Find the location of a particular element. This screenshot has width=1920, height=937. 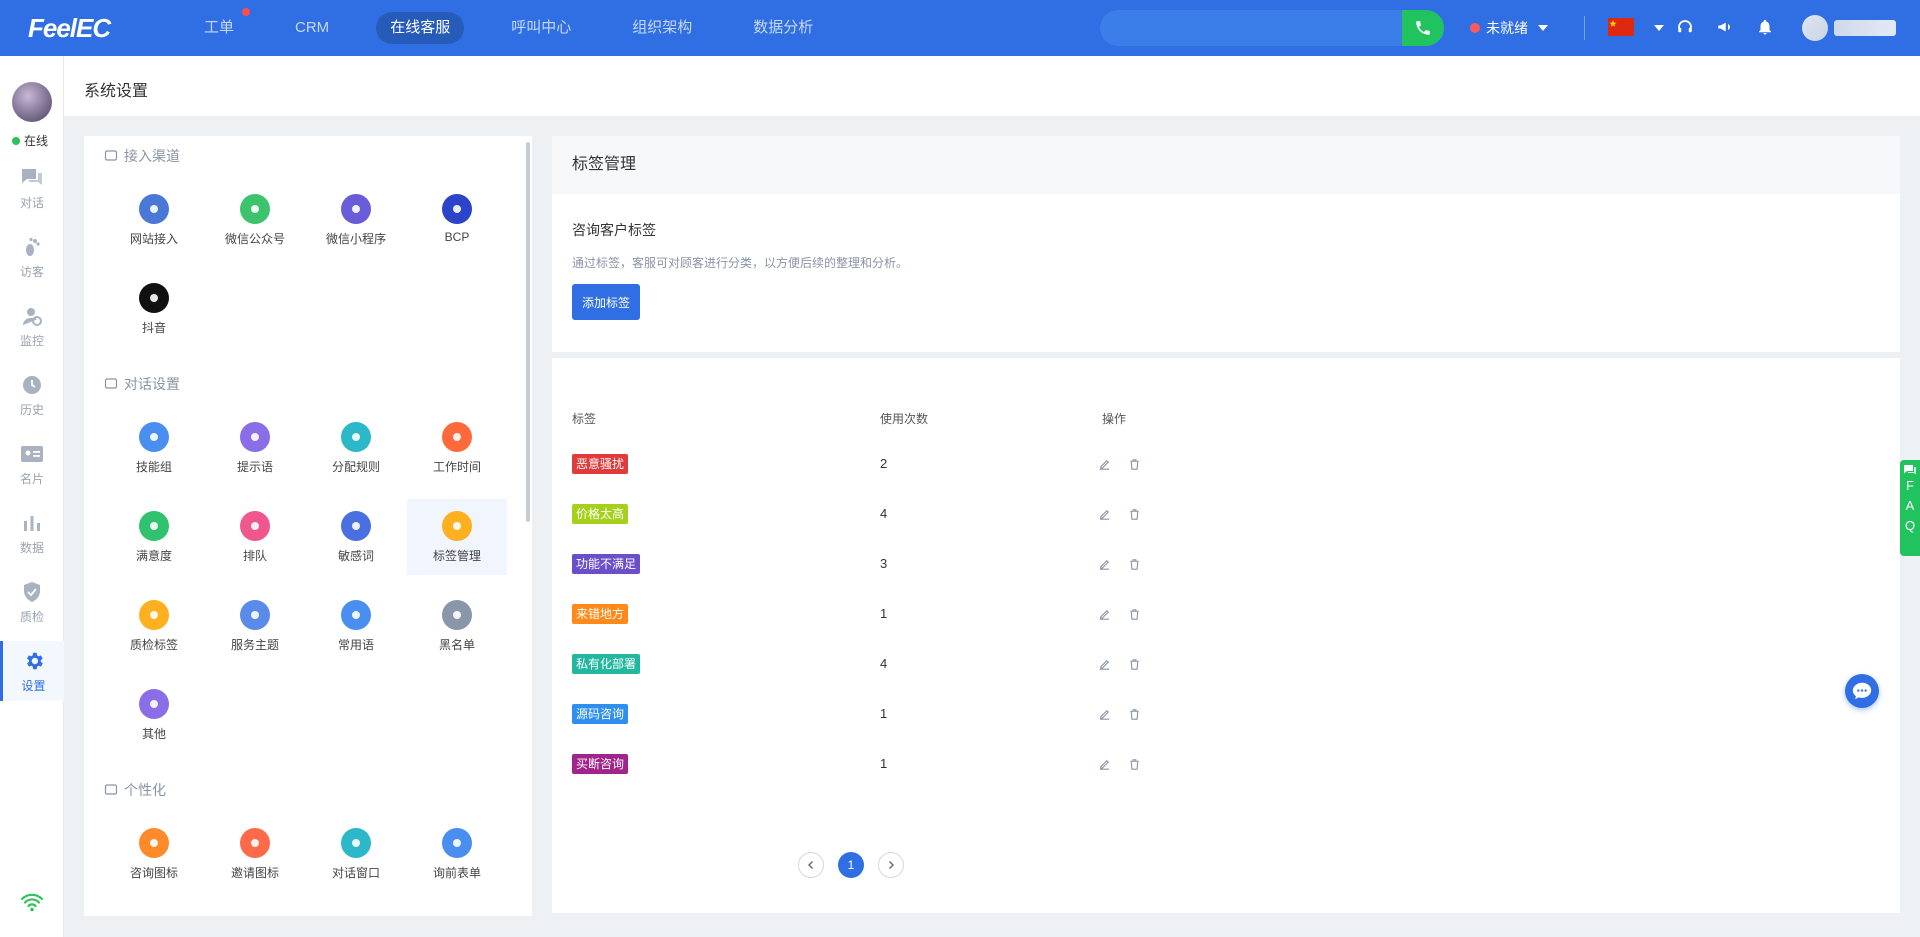

column-header-usage-count: 使用次数 is located at coordinates (904, 419).